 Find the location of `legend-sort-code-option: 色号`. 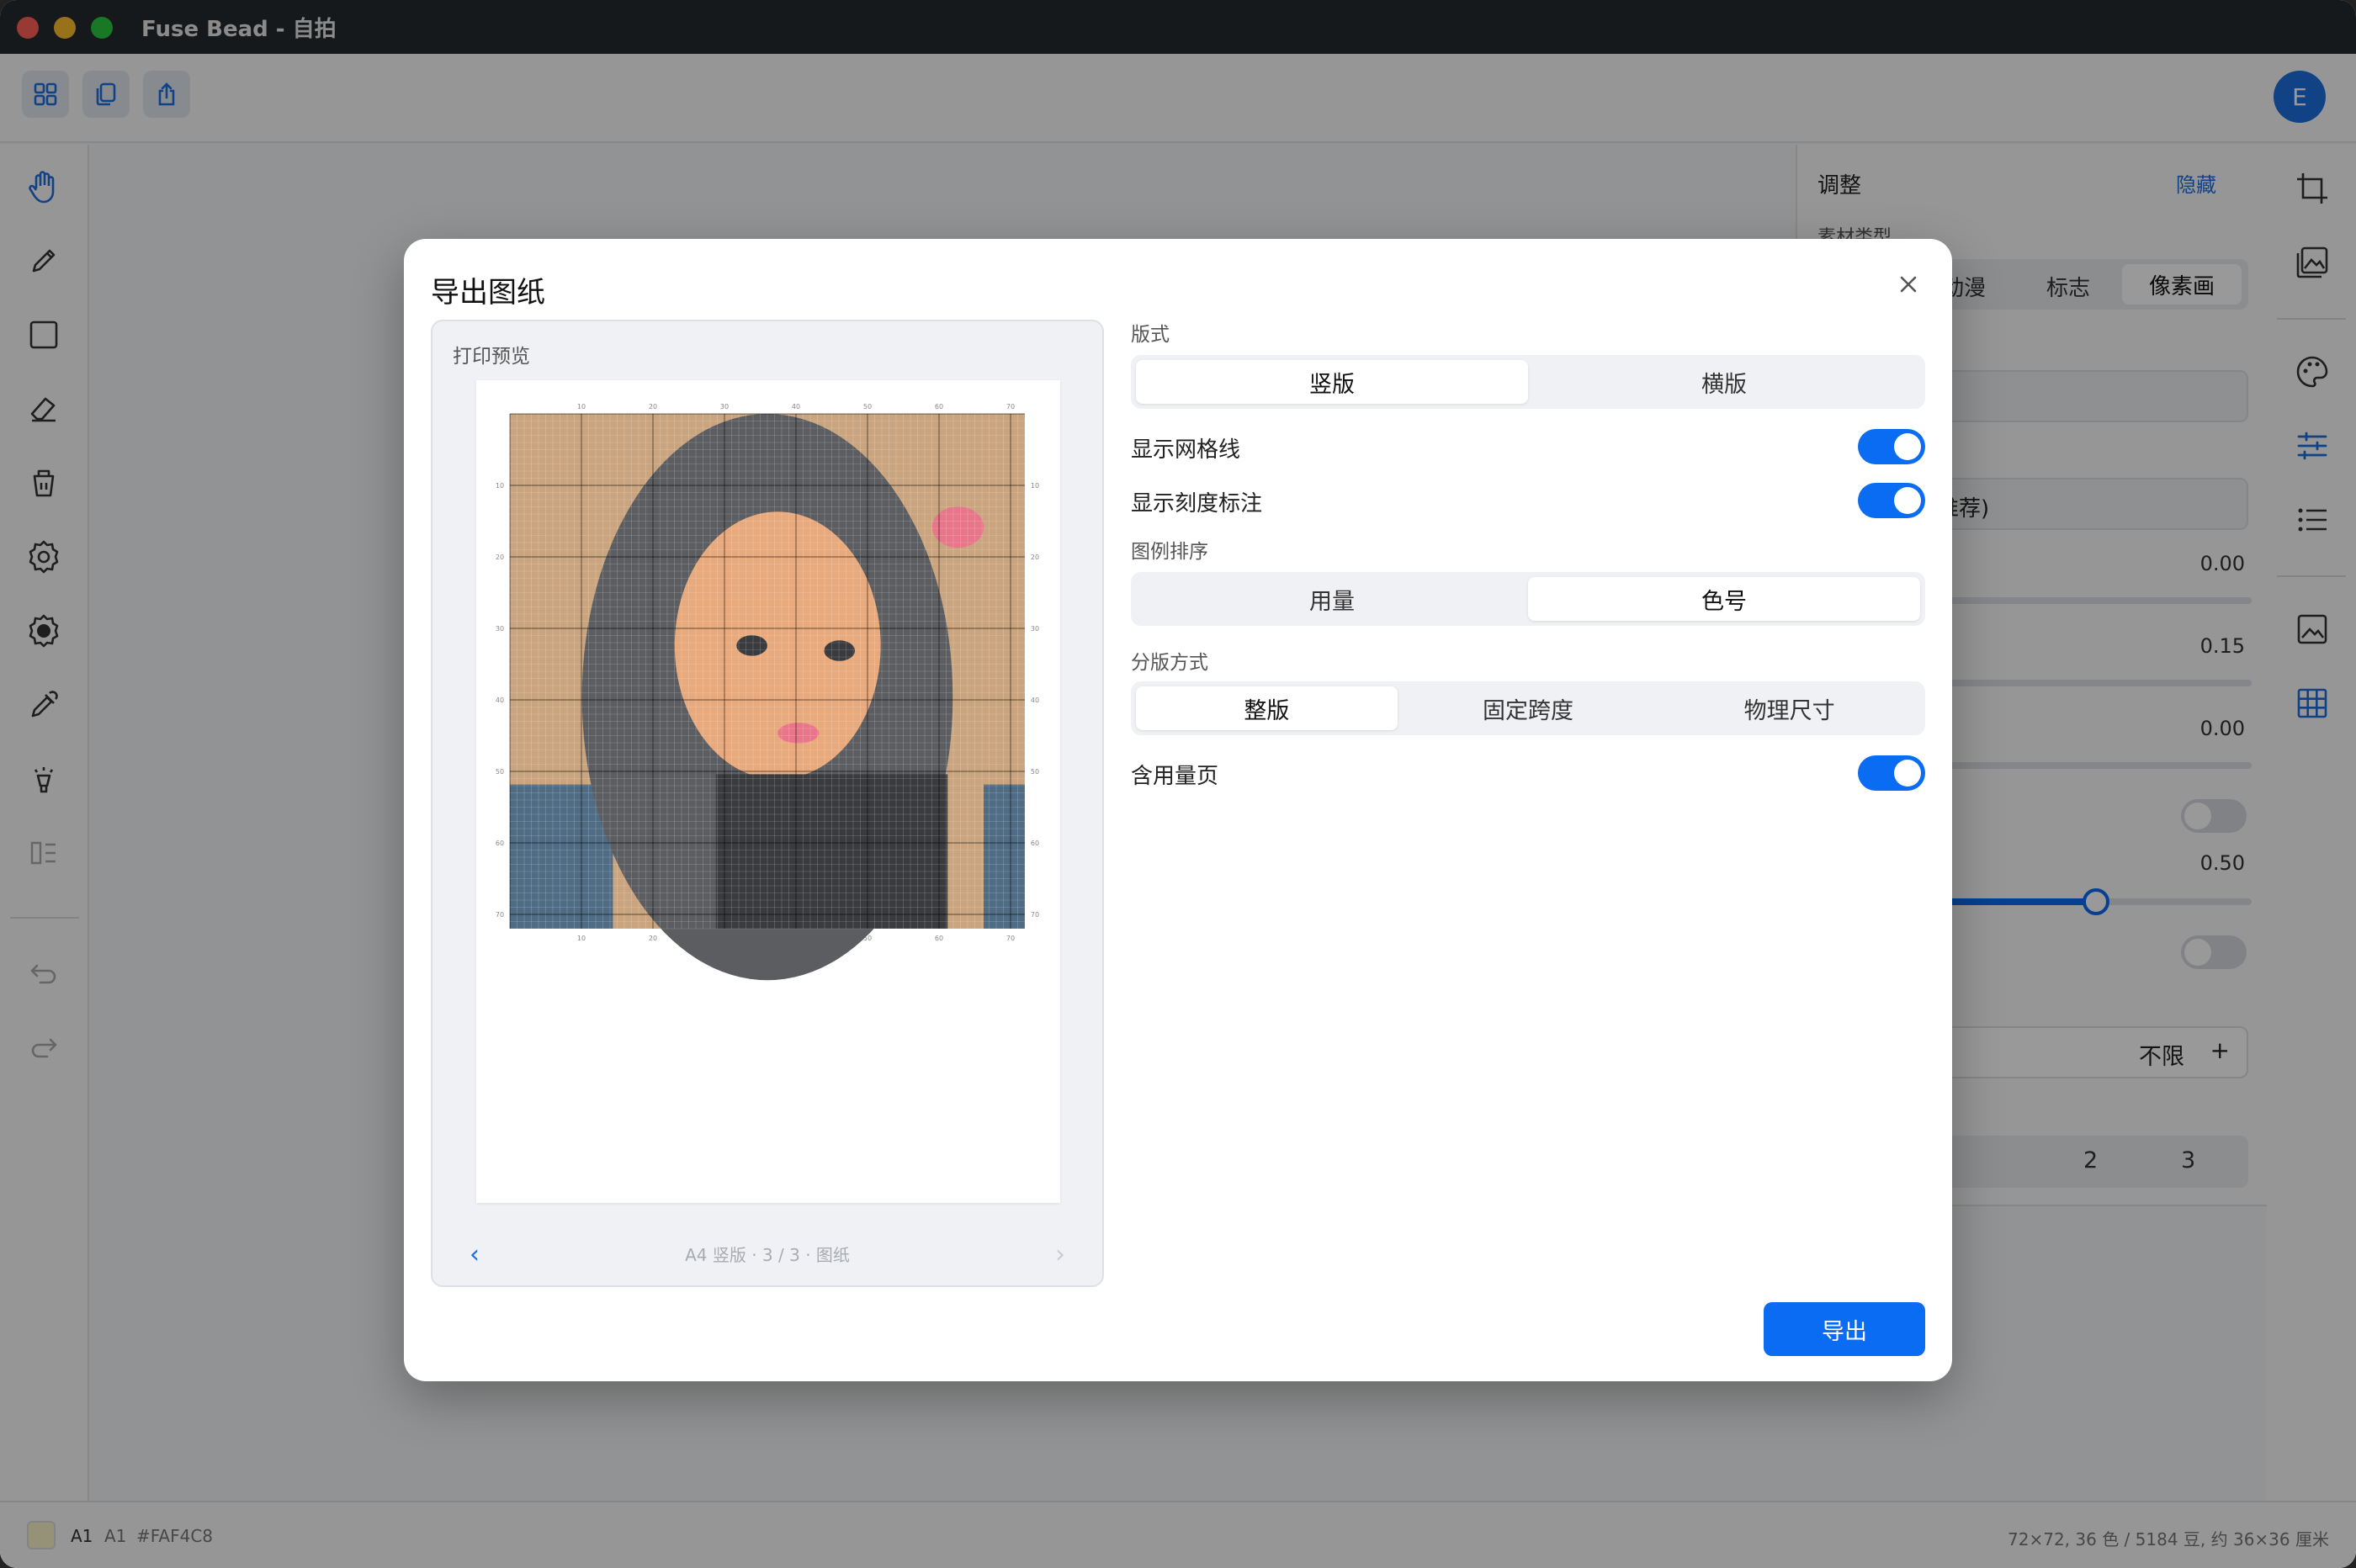

legend-sort-code-option: 色号 is located at coordinates (1724, 599).